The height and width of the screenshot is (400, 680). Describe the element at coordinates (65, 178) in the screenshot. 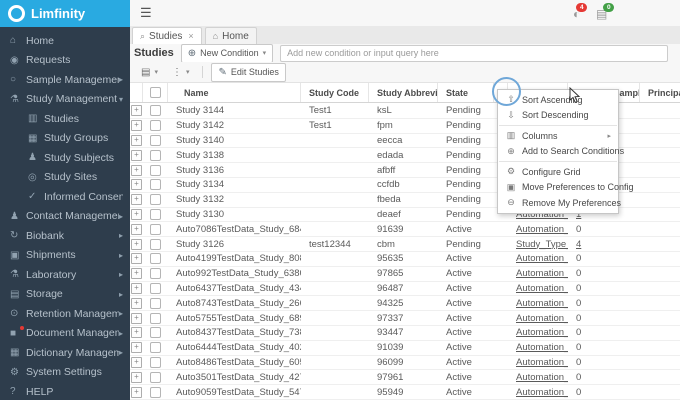

I see `sidebar-item-study-sites: ◎ Study Sites` at that location.